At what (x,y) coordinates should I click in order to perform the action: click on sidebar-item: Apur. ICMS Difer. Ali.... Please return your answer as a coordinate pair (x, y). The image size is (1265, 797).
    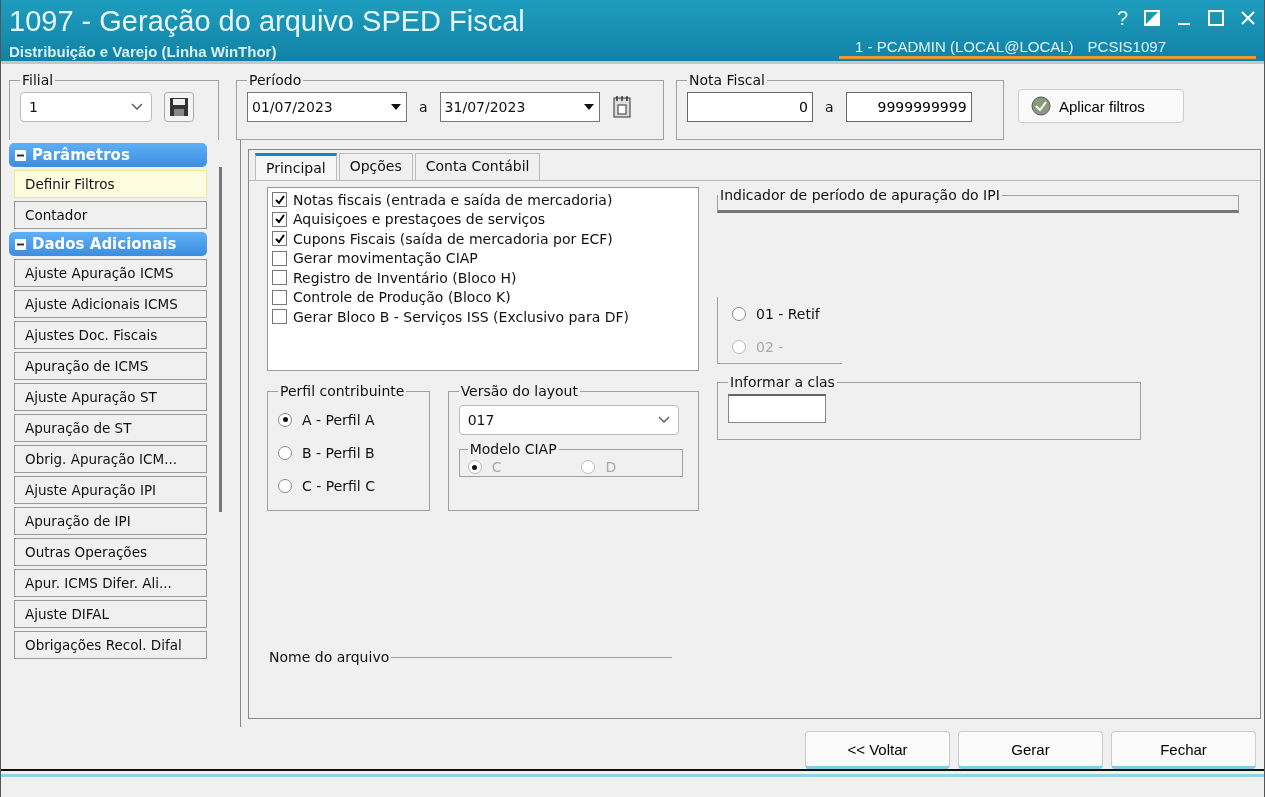
    Looking at the image, I should click on (110, 583).